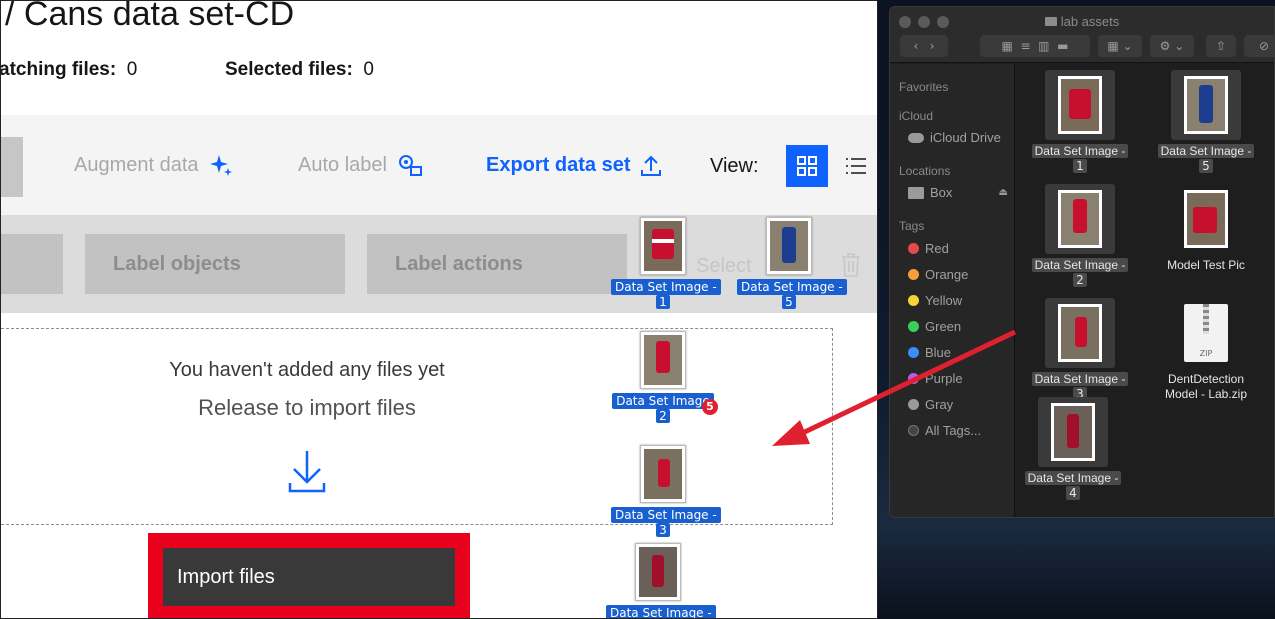 This screenshot has height=619, width=1275. I want to click on view-mode-buttons: ▦ ≡ ▥ ▬, so click(1035, 46).